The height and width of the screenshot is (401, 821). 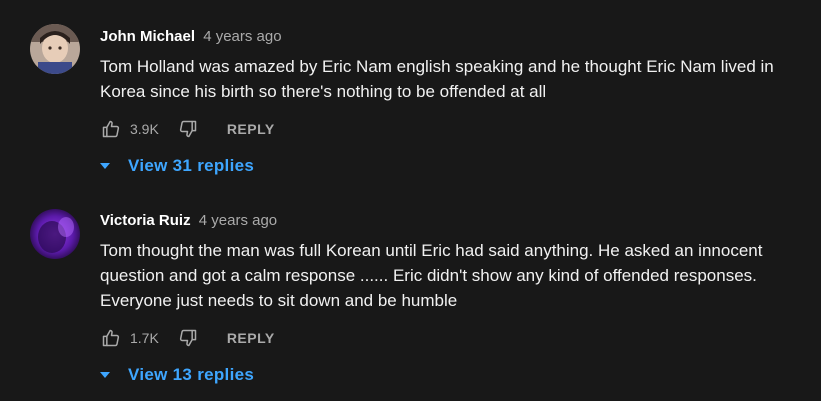 I want to click on comment-header: Victoria Ruiz 4 years ago, so click(x=450, y=221).